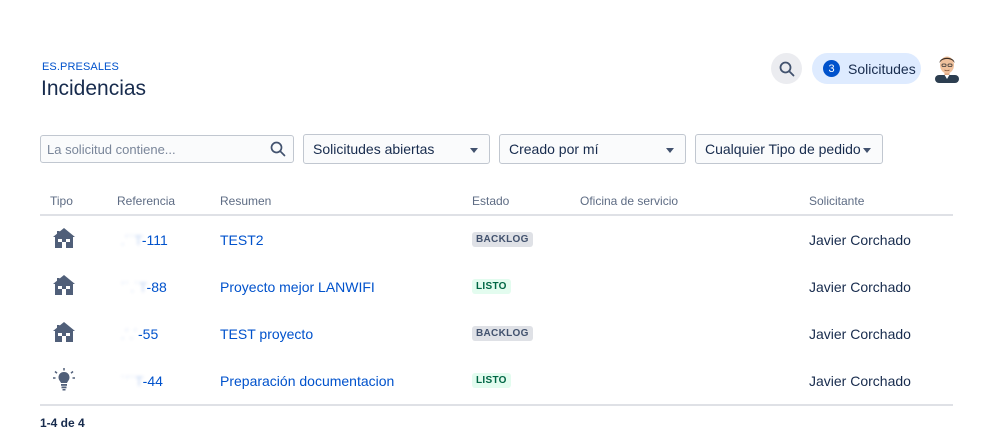 The width and height of the screenshot is (999, 444). I want to click on creator-filter-dropdown: Creado por mí, so click(592, 149).